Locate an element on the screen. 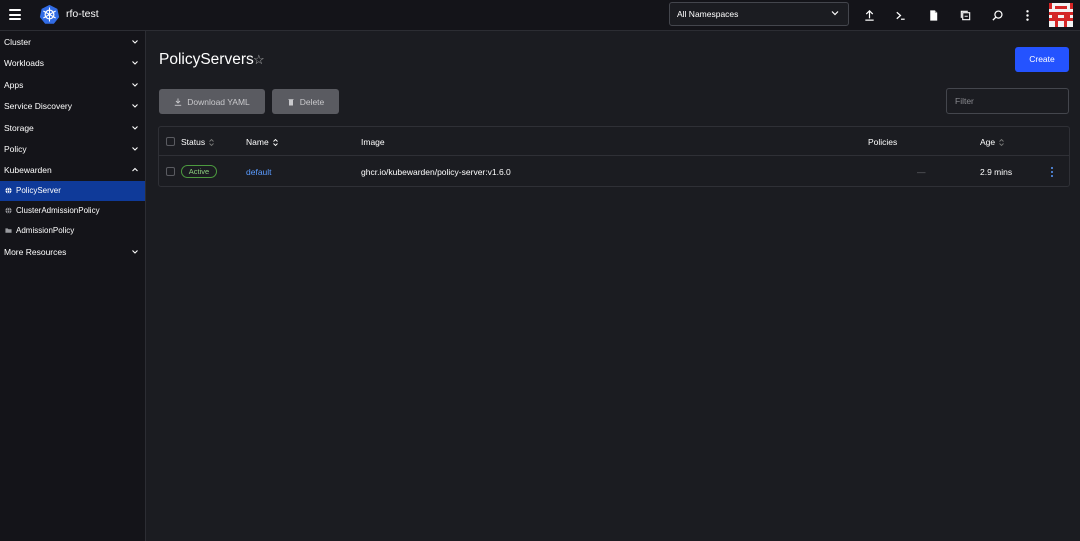  nav-group-label: Storage is located at coordinates (19, 127).